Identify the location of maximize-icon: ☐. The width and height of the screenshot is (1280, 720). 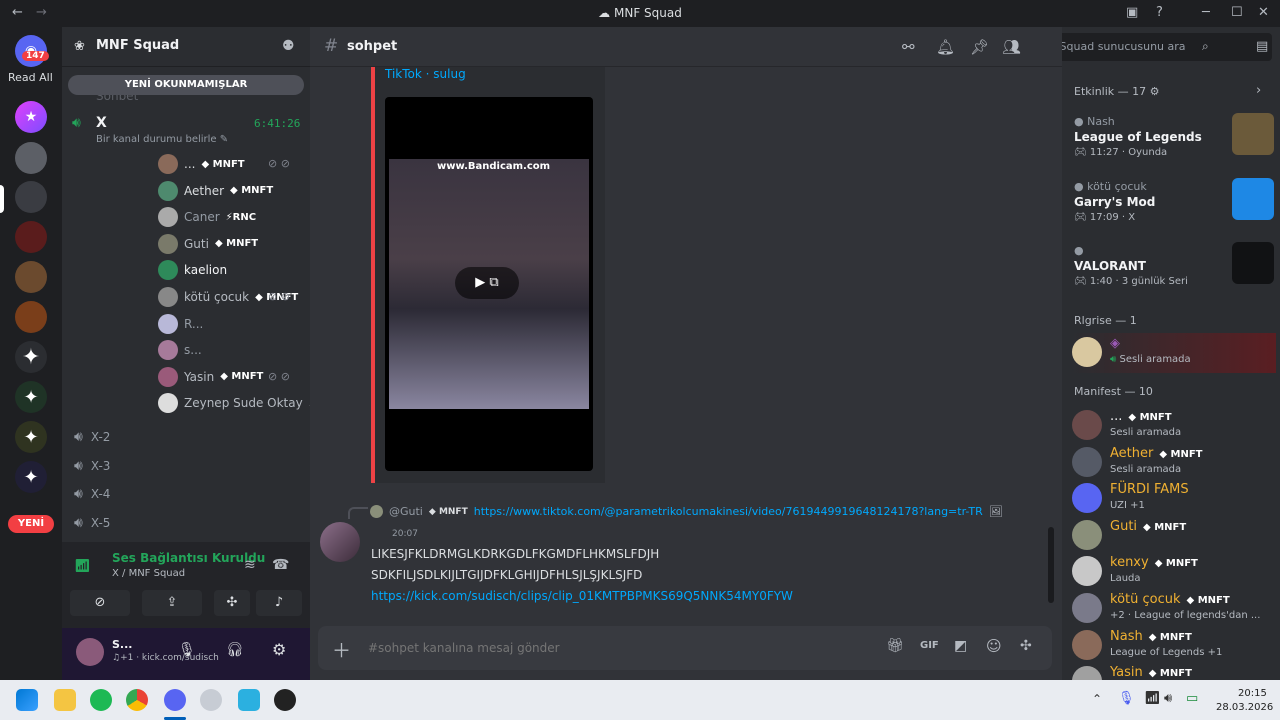
(1237, 12).